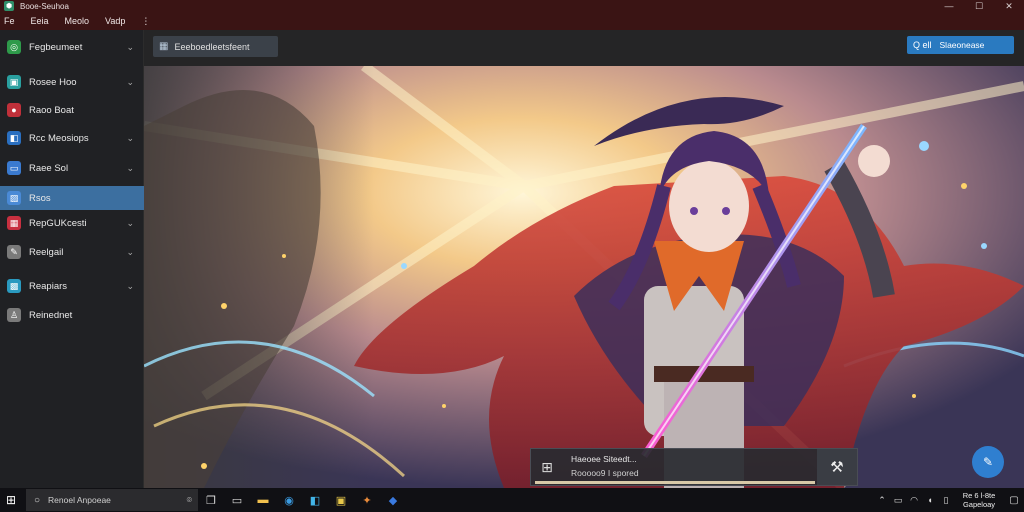 This screenshot has width=1024, height=512. I want to click on microphone-icon: ⌾, so click(189, 500).